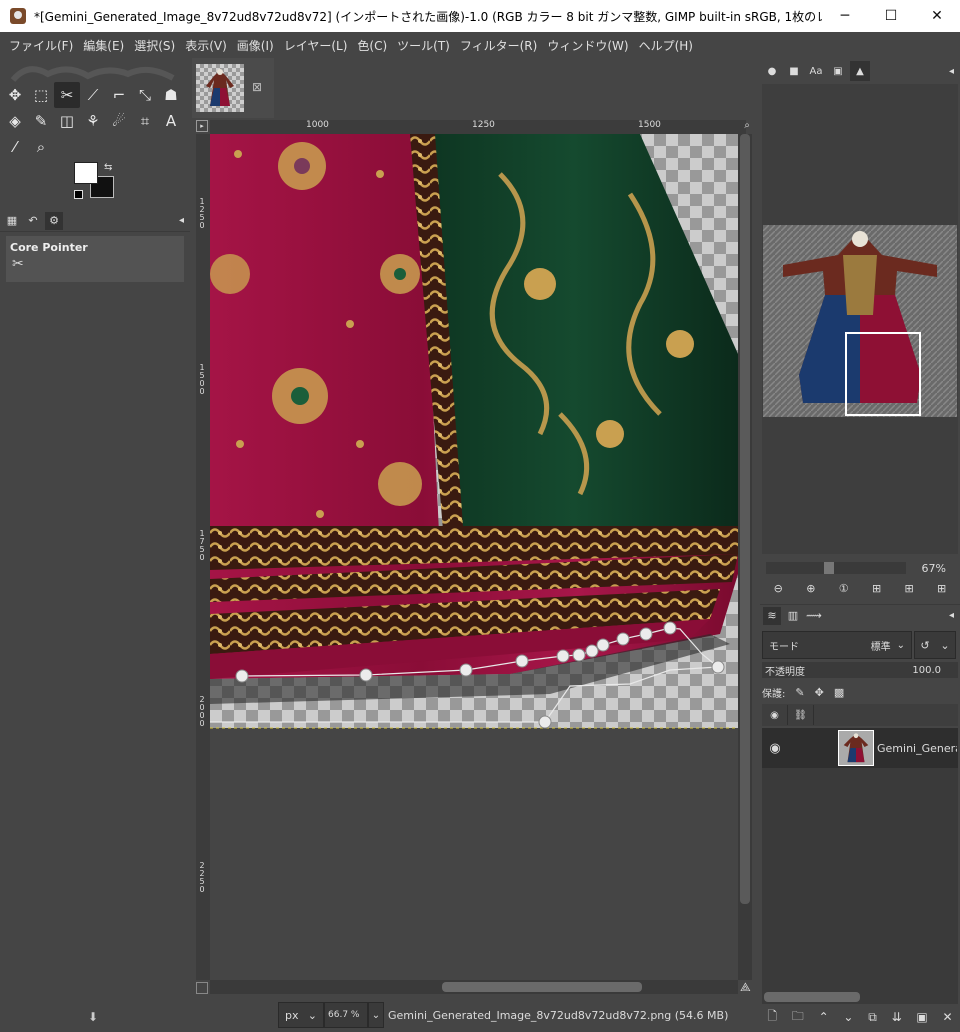 This screenshot has height=1032, width=960. Describe the element at coordinates (376, 1015) in the screenshot. I see `zoom-dropdown: ⌄` at that location.